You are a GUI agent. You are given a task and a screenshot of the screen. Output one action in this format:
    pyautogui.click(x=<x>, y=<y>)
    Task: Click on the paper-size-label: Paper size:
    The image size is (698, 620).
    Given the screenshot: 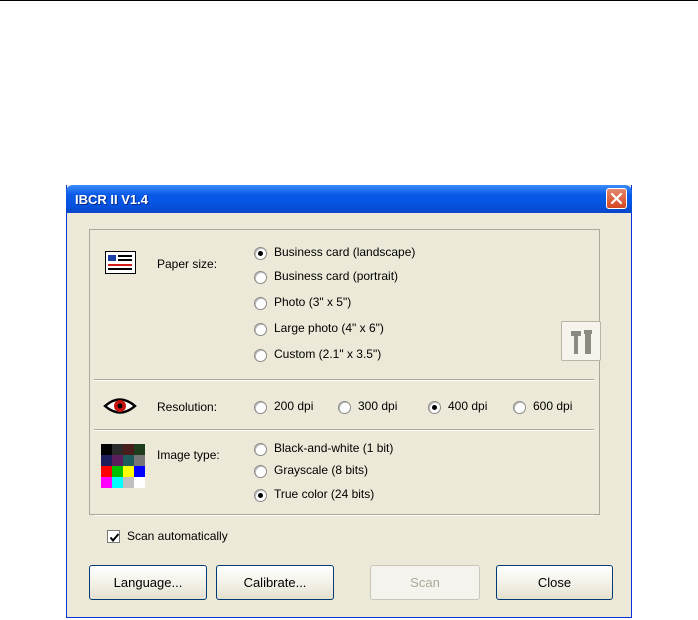 What is the action you would take?
    pyautogui.click(x=187, y=264)
    